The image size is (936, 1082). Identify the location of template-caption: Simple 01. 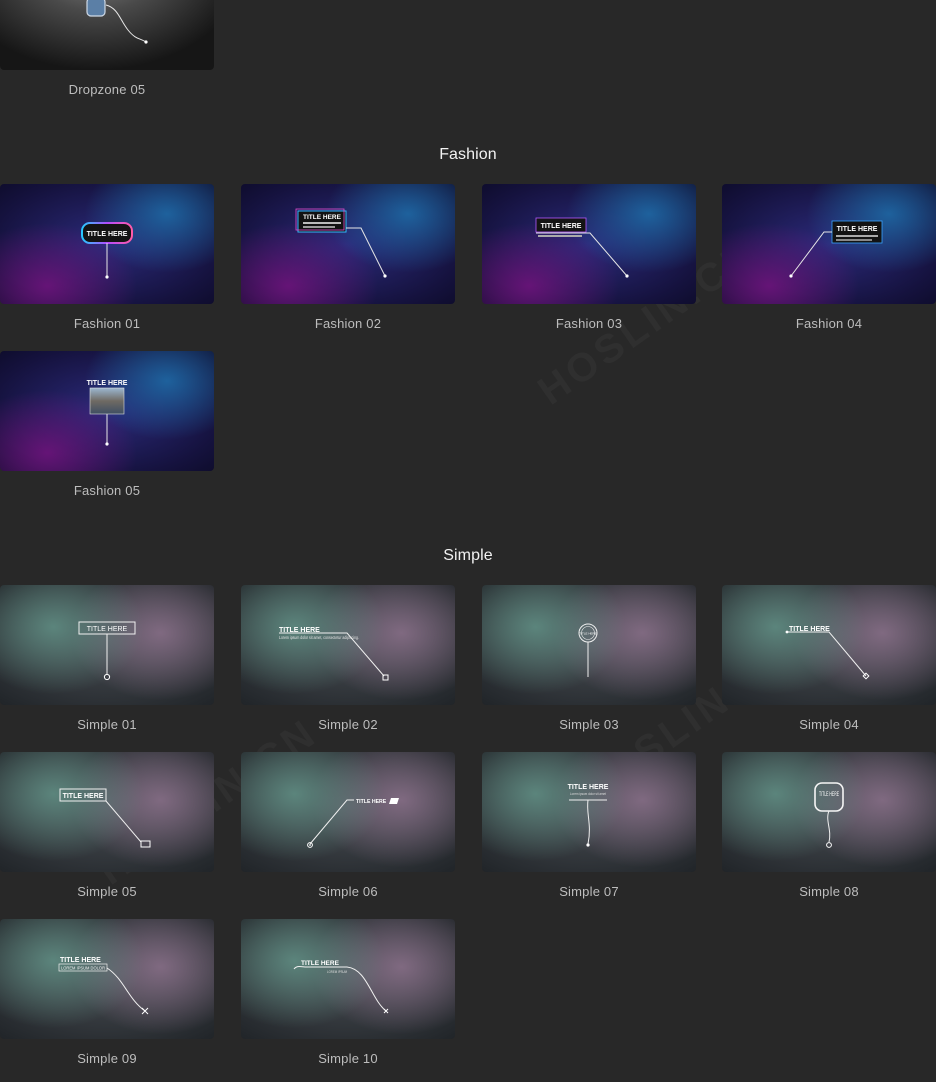
(107, 724).